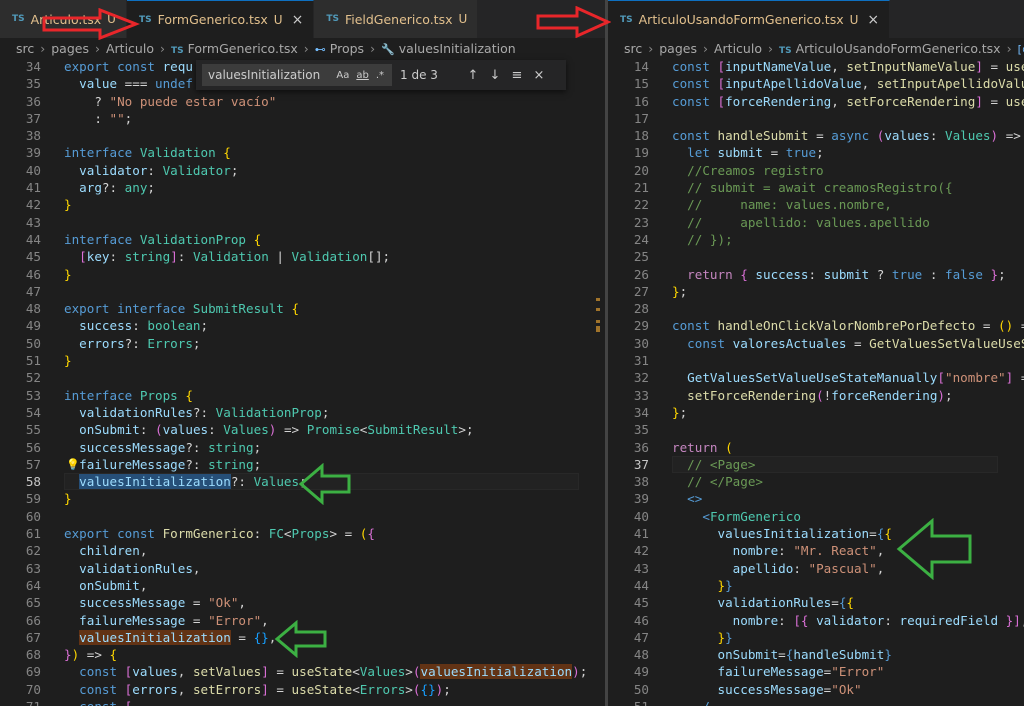 The width and height of the screenshot is (1024, 706). I want to click on code-token: ?:, so click(197, 447).